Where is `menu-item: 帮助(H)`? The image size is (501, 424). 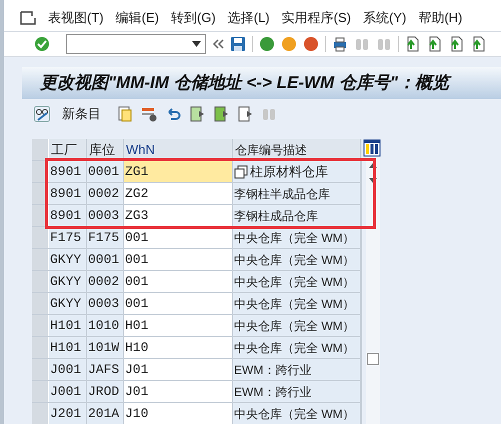
menu-item: 帮助(H) is located at coordinates (440, 18).